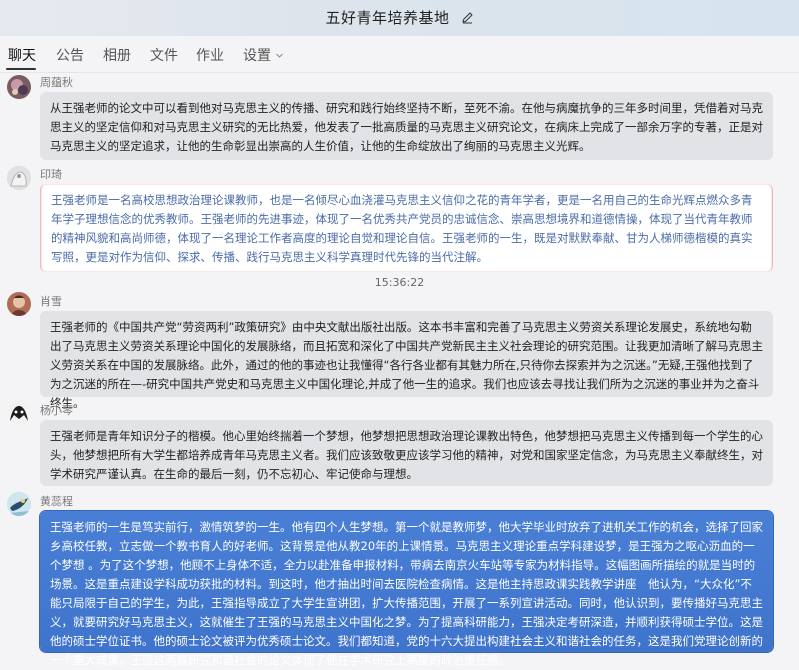 The width and height of the screenshot is (799, 670). Describe the element at coordinates (21, 69) in the screenshot. I see `active-tab-indicator` at that location.